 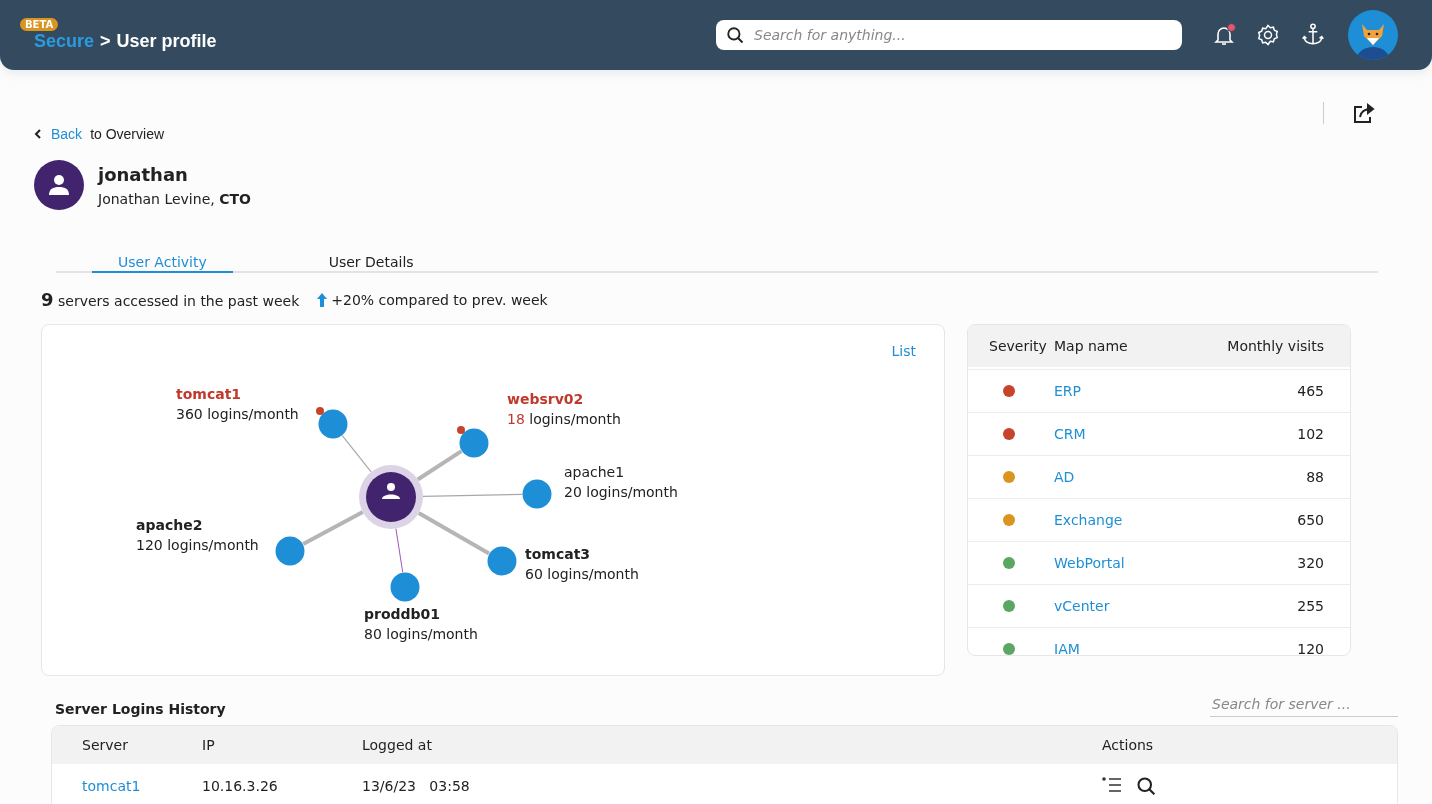 What do you see at coordinates (1373, 35) in the screenshot?
I see `avatar-drawing` at bounding box center [1373, 35].